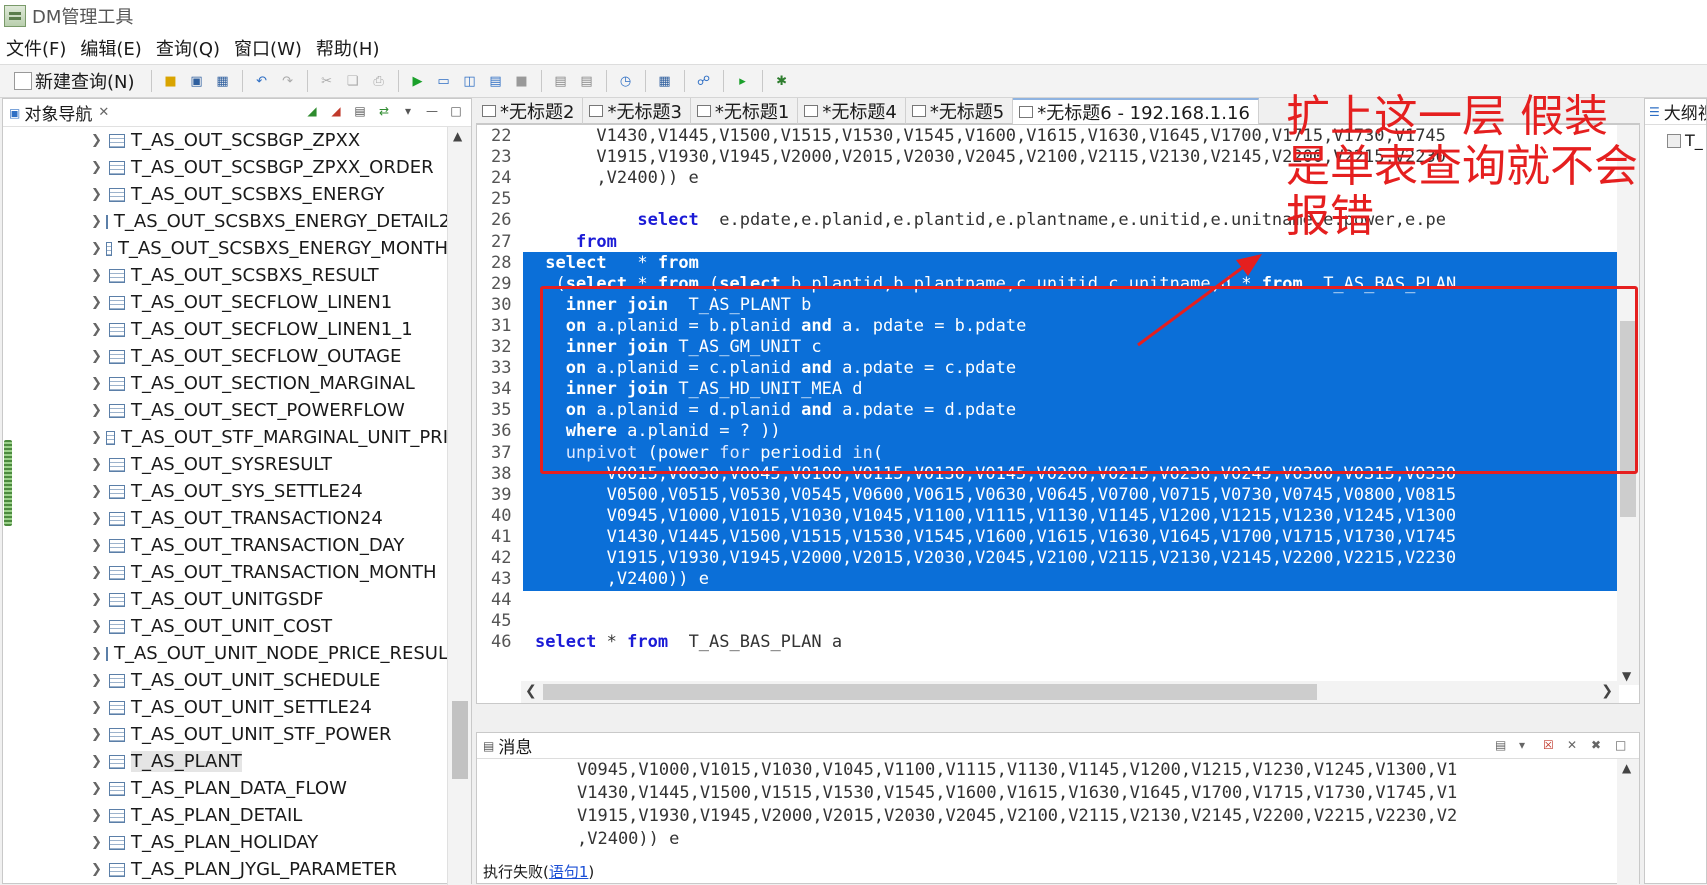 The width and height of the screenshot is (1707, 885). I want to click on tree-item: ❯ T_AS_OUT_UNIT_SETTLE24, so click(225, 707).